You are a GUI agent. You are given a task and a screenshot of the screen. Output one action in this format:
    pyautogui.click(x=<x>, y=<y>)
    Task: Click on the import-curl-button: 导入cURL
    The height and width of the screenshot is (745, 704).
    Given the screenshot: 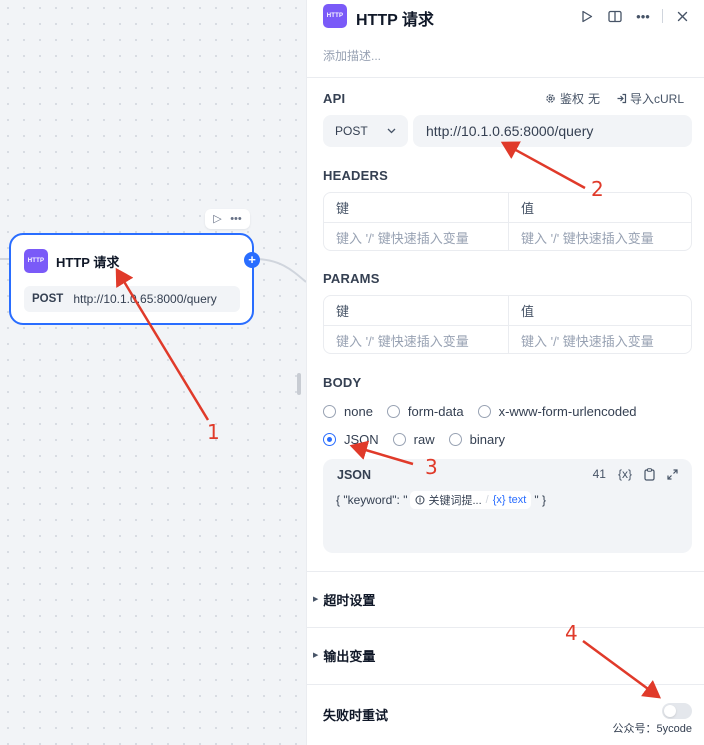 What is the action you would take?
    pyautogui.click(x=650, y=98)
    